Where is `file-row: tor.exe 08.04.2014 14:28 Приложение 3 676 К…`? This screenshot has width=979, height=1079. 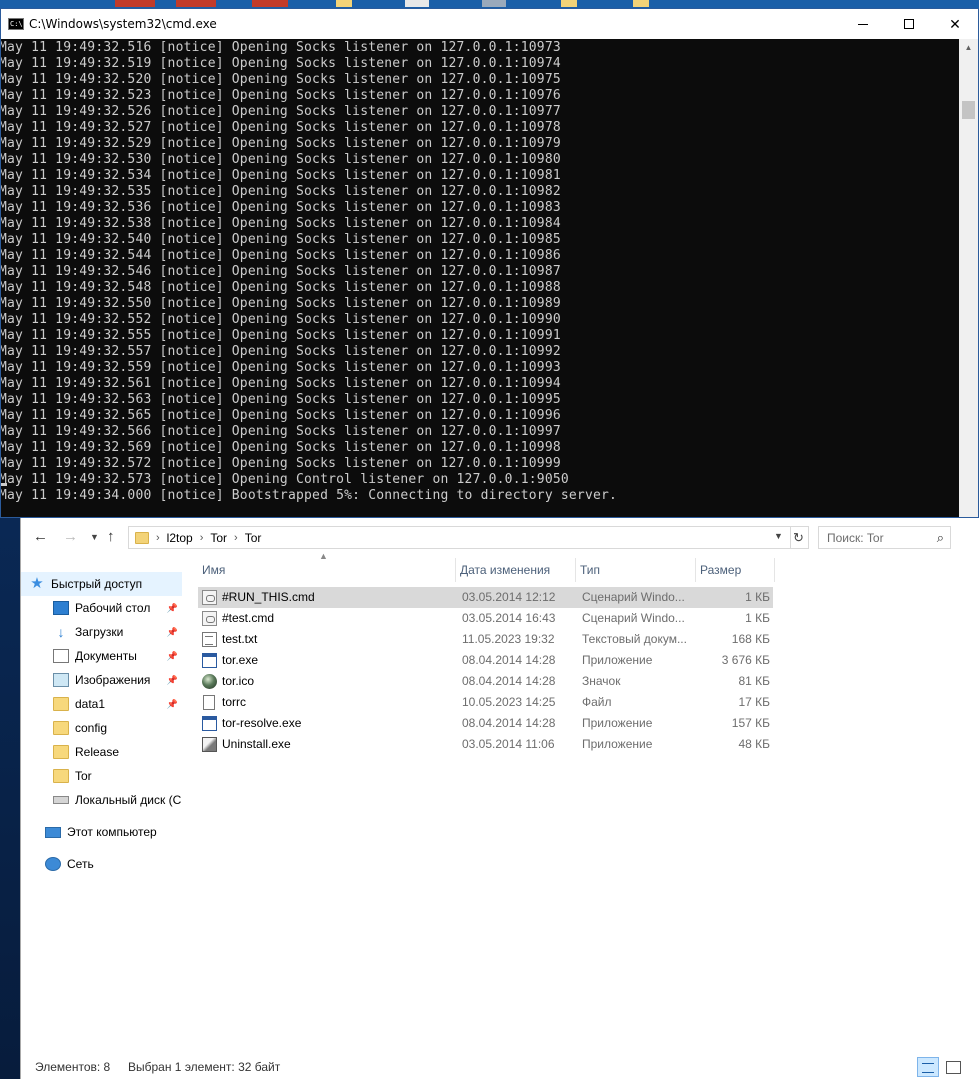
file-row: tor.exe 08.04.2014 14:28 Приложение 3 676 К… is located at coordinates (485, 660).